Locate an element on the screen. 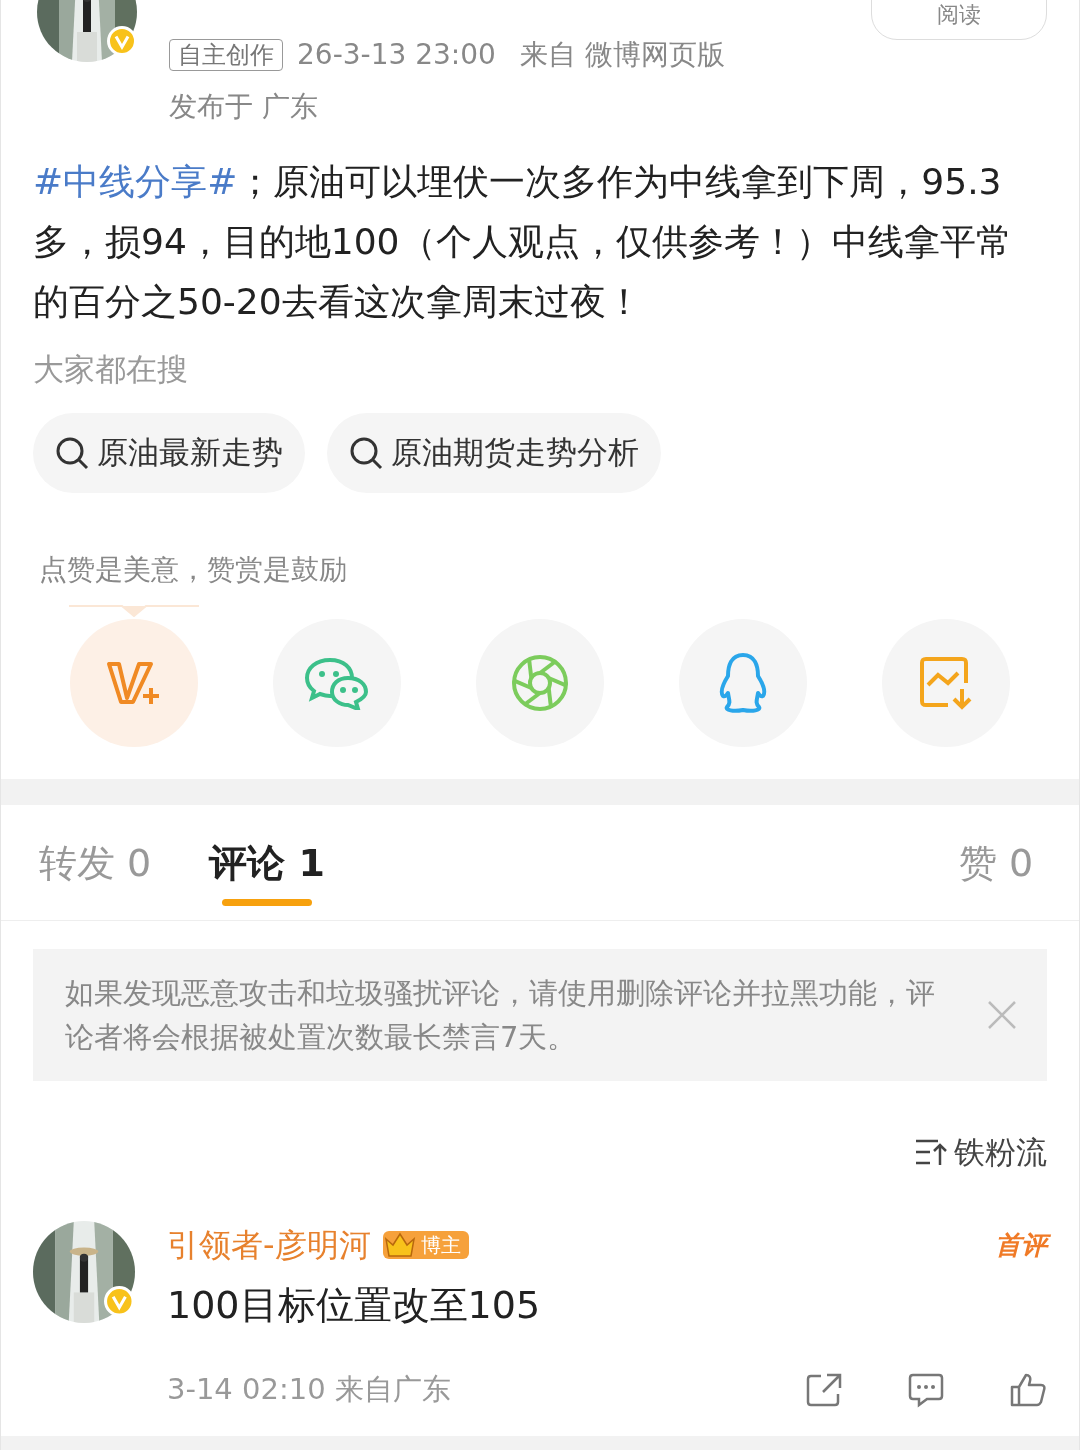 The image size is (1080, 1450). image-download-icon is located at coordinates (946, 682).